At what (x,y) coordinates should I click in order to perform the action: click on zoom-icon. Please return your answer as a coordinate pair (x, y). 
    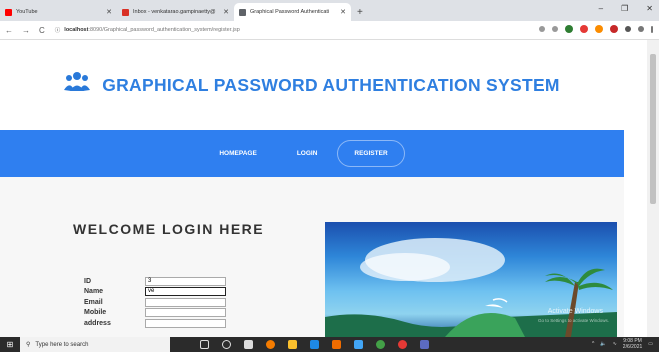
    Looking at the image, I should click on (542, 29).